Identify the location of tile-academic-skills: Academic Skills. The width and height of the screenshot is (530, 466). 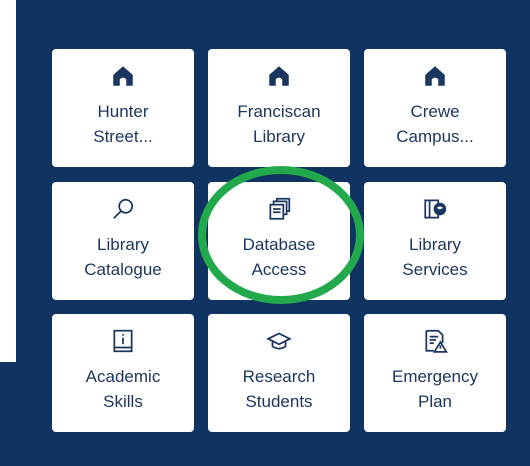
(123, 373).